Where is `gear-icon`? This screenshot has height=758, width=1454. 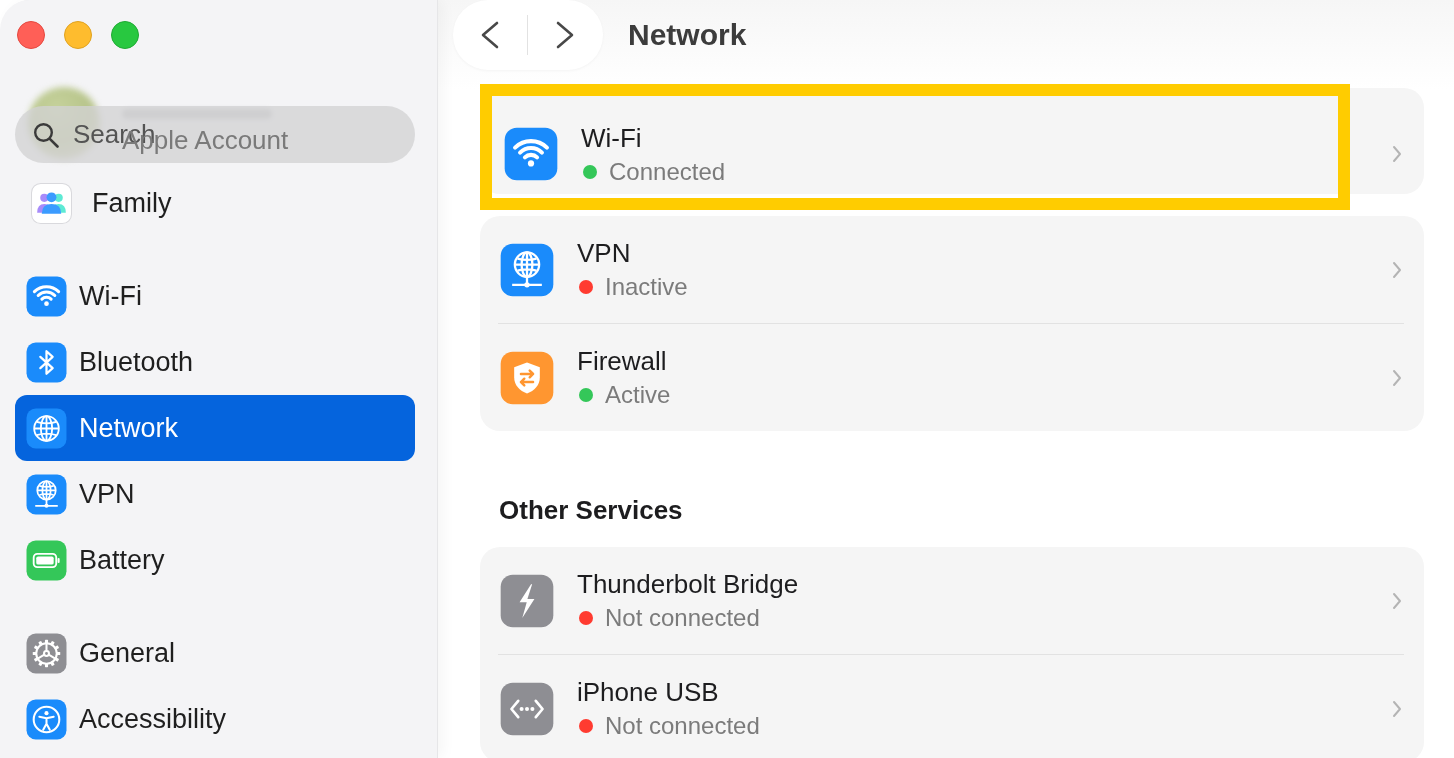
gear-icon is located at coordinates (46, 653).